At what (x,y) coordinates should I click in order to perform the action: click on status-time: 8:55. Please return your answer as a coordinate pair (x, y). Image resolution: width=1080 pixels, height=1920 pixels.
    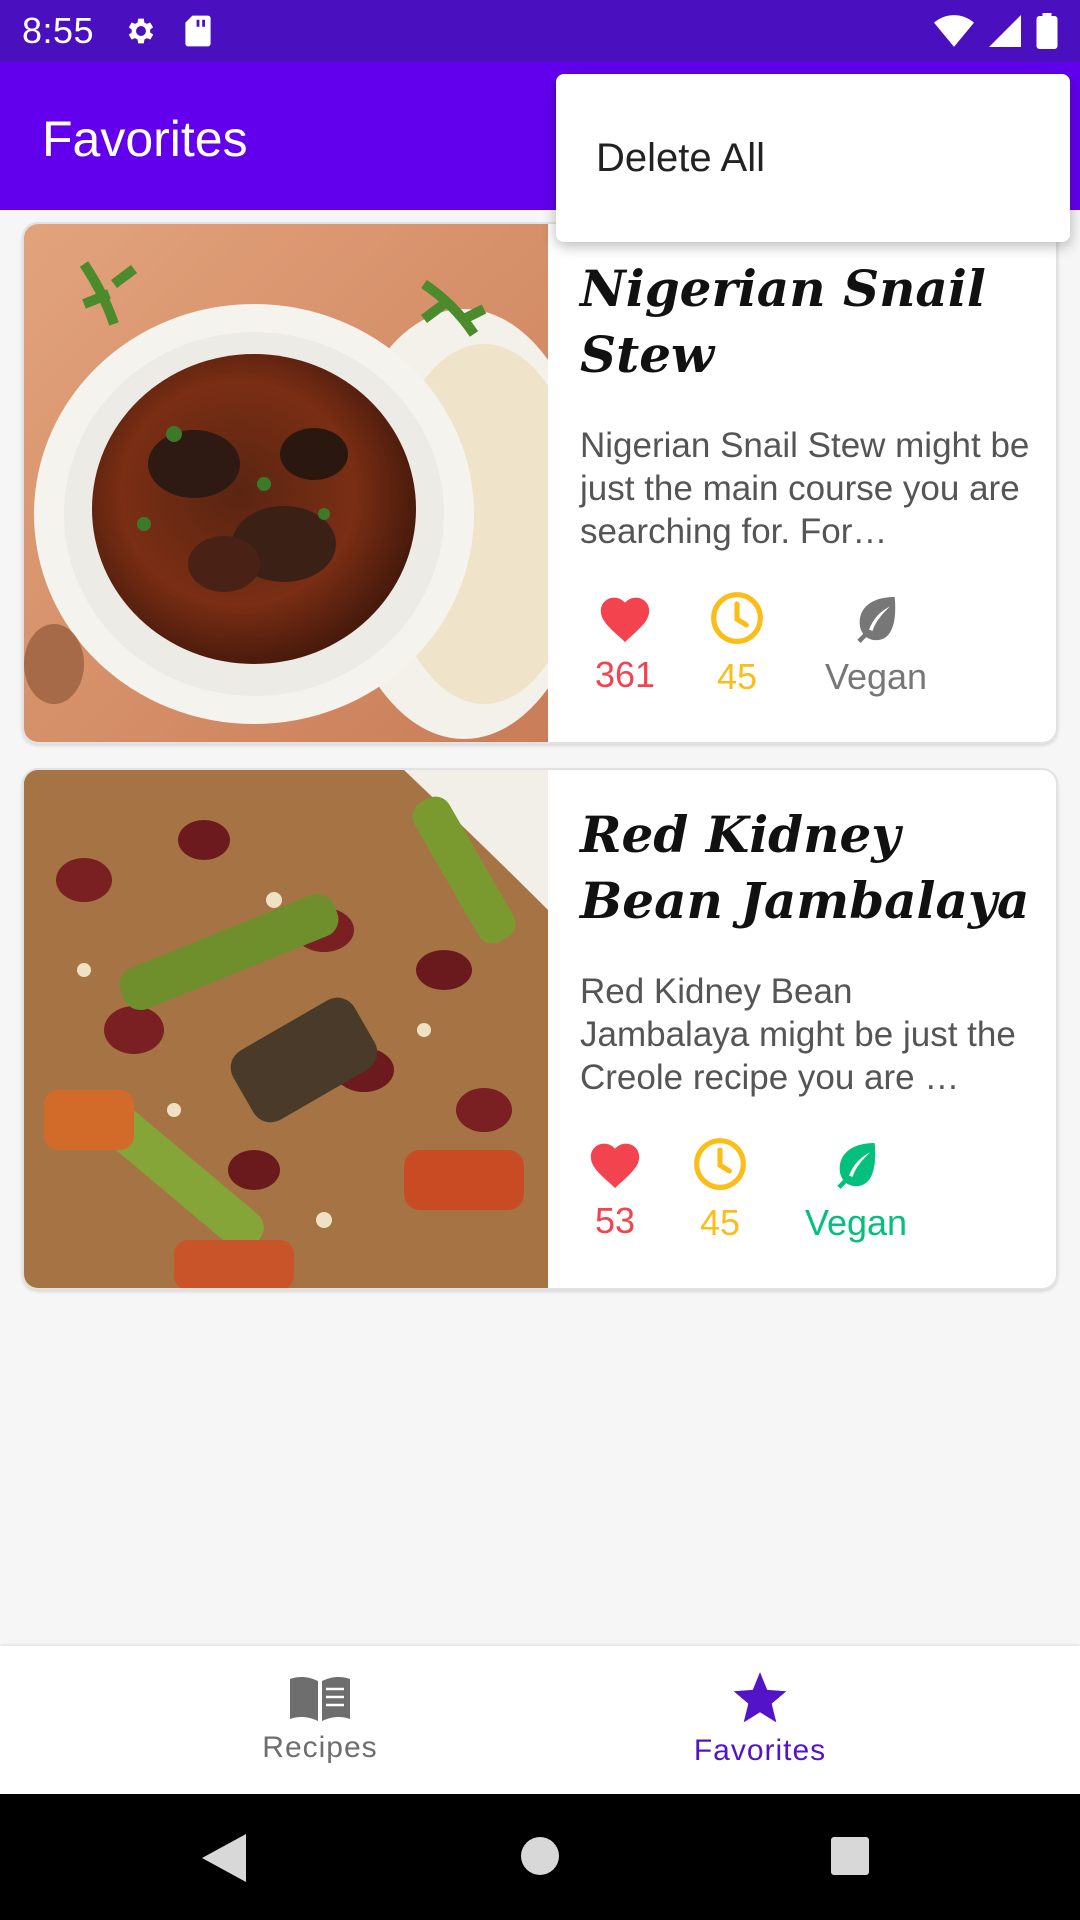
    Looking at the image, I should click on (58, 30).